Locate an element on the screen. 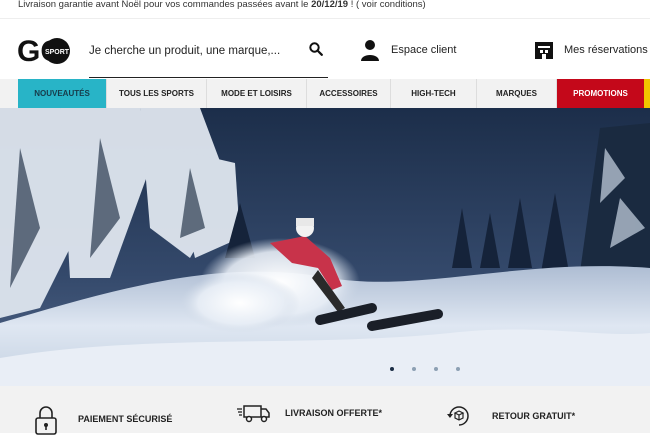 The width and height of the screenshot is (650, 435). nav-item-tous-les-sports: TOUS LES SPORTS is located at coordinates (157, 93).